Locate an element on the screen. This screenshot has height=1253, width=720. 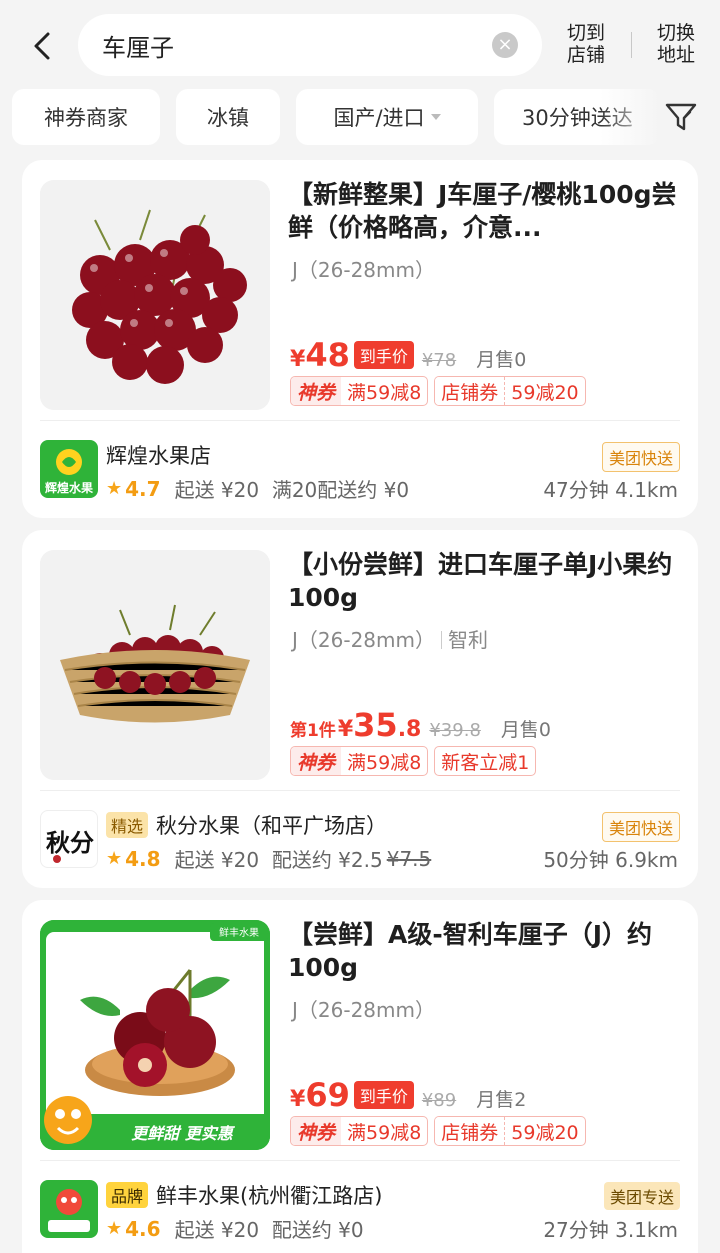
back-arrow-icon is located at coordinates (42, 46).